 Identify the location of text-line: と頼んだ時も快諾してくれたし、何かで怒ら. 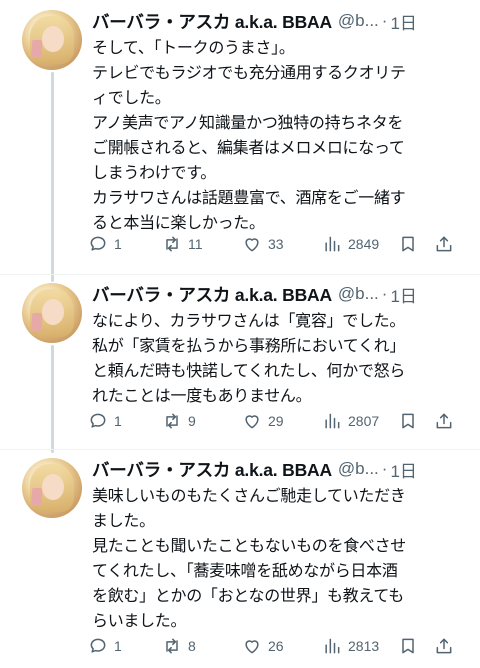
(249, 370).